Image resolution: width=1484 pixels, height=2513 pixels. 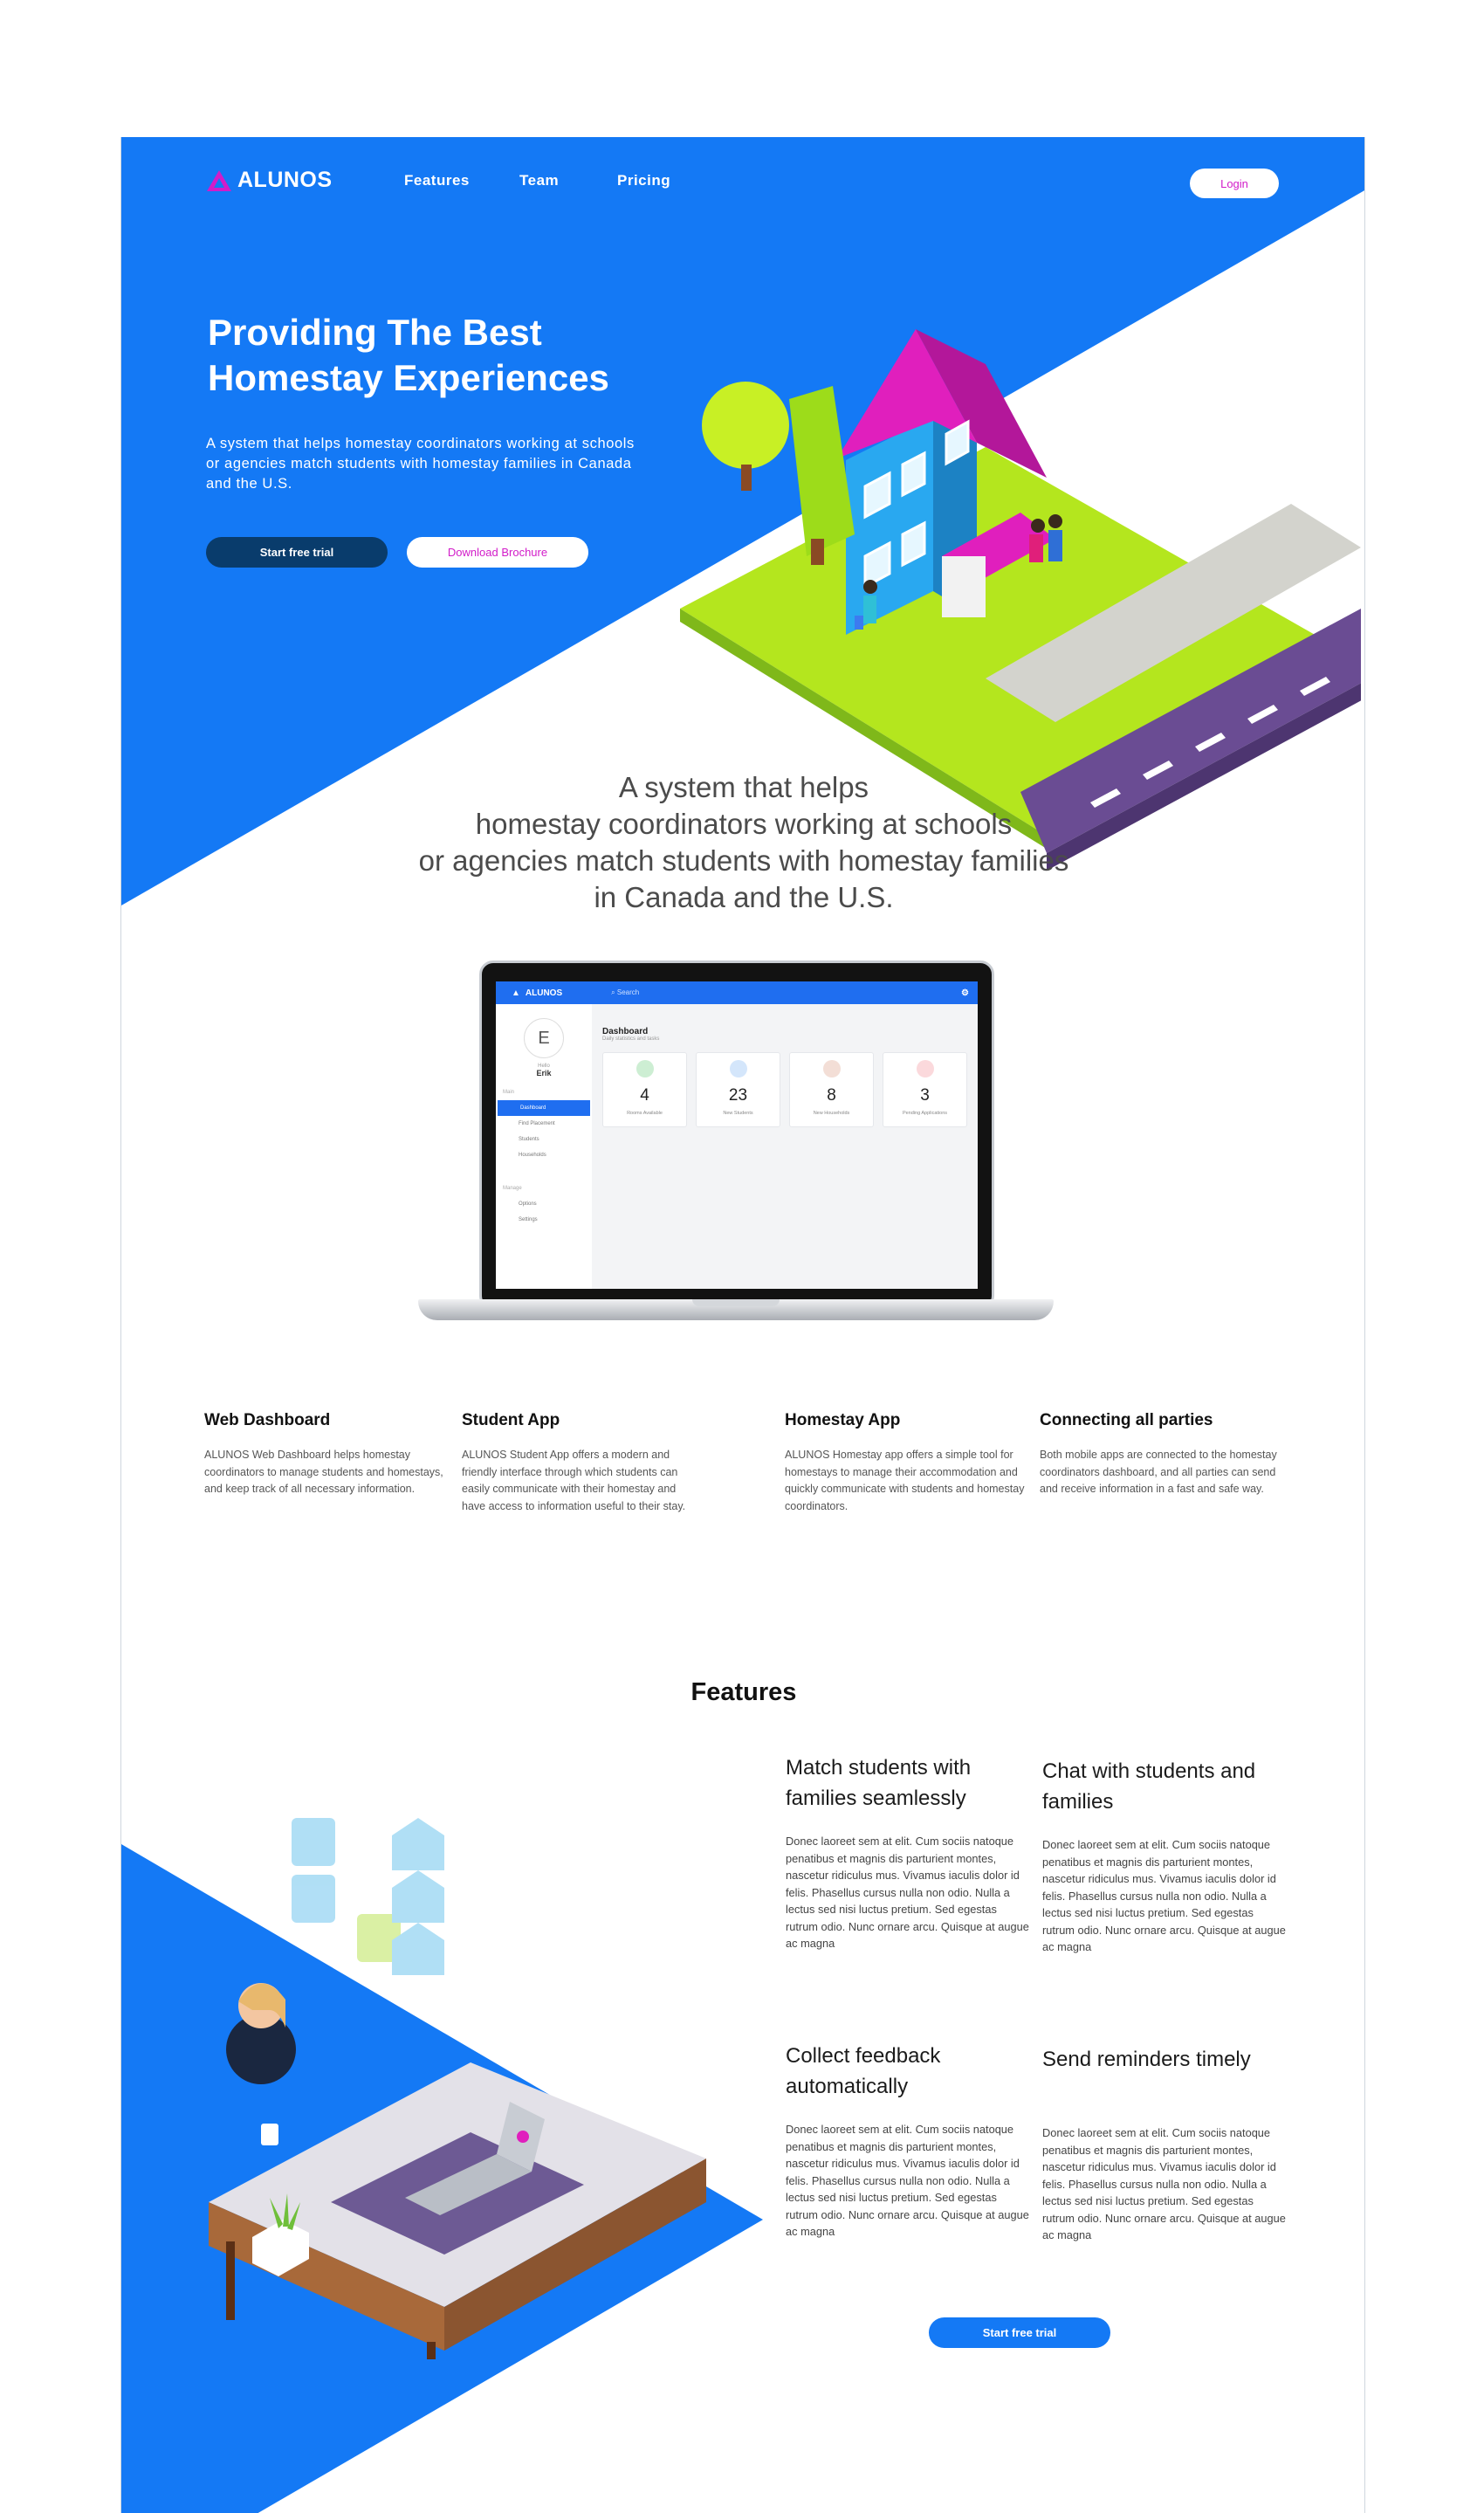 I want to click on dashboard-title: Dashboard, so click(x=625, y=1031).